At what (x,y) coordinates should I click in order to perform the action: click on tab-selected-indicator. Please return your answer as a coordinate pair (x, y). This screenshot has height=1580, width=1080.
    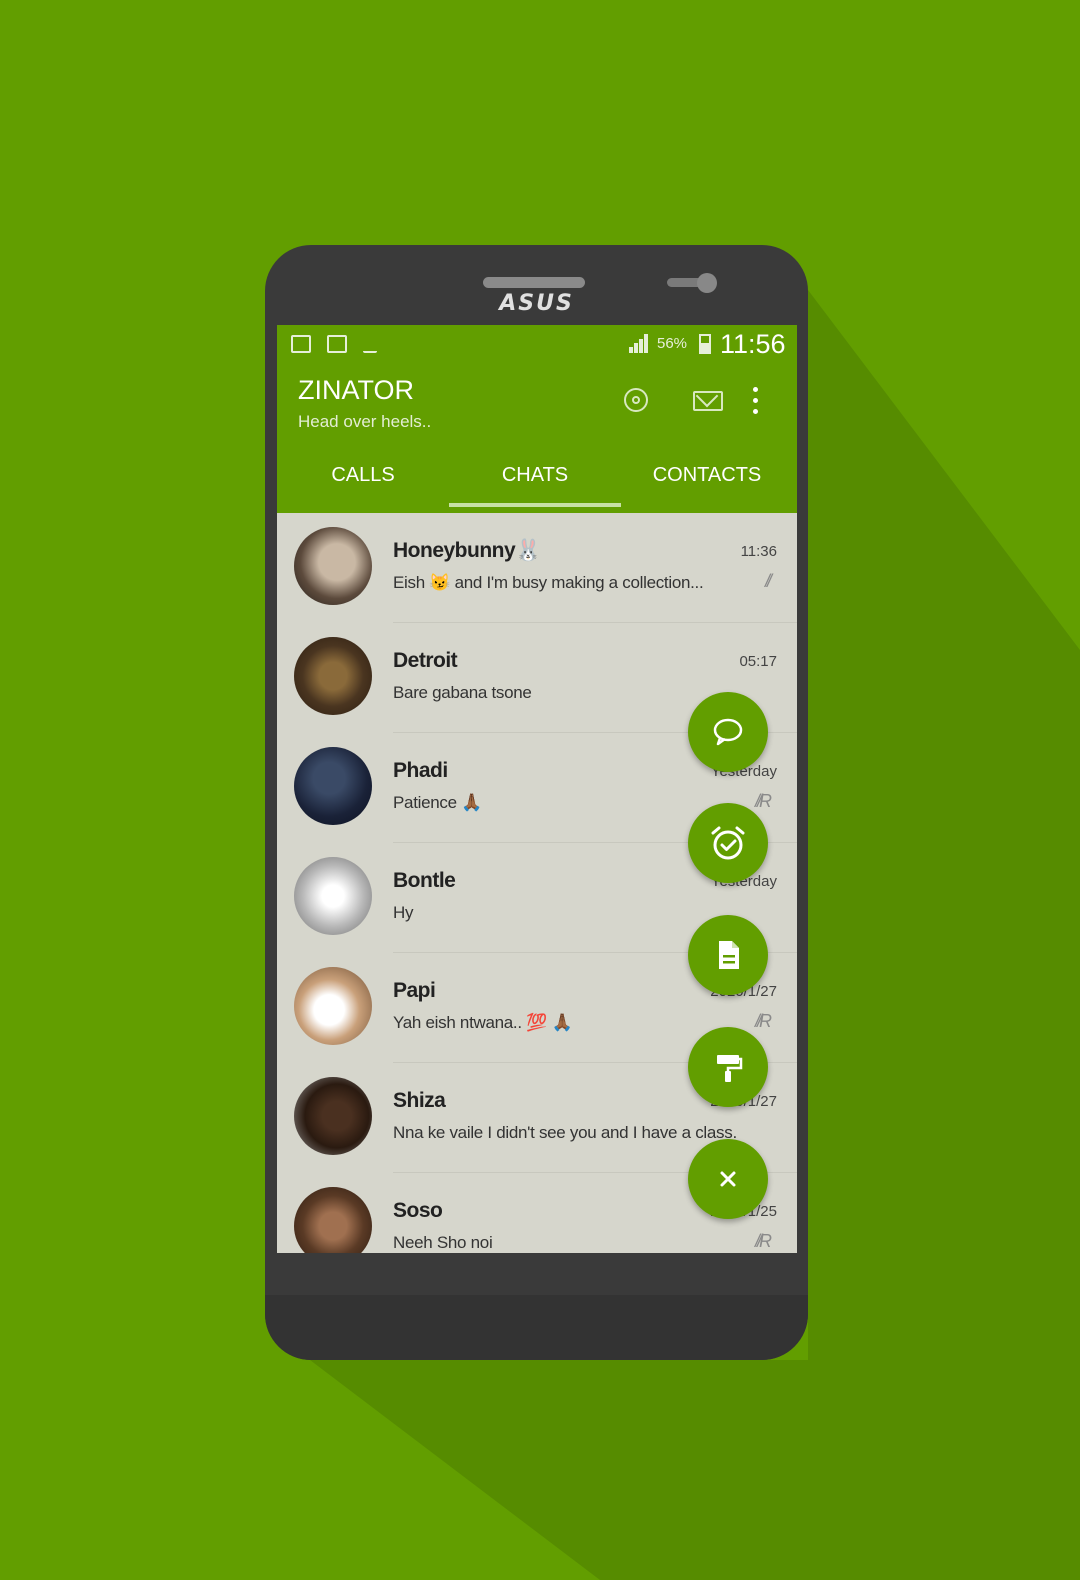
    Looking at the image, I should click on (535, 505).